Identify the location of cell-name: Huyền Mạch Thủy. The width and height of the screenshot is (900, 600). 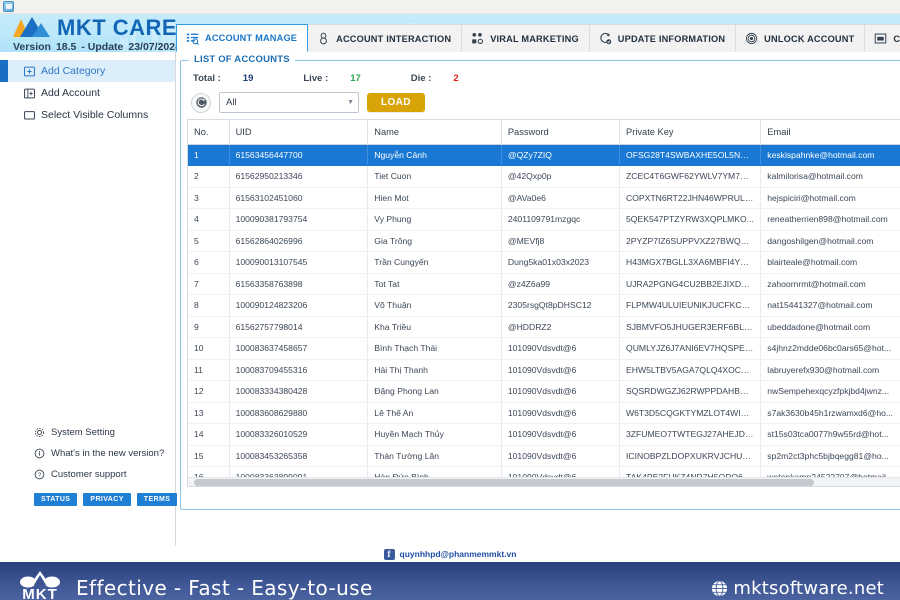
(434, 434).